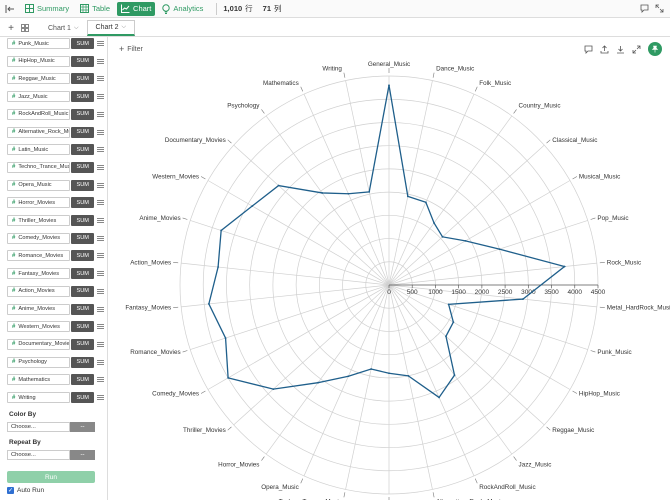  What do you see at coordinates (55, 256) in the screenshot?
I see `field-row: # Romance_Movies SUM` at bounding box center [55, 256].